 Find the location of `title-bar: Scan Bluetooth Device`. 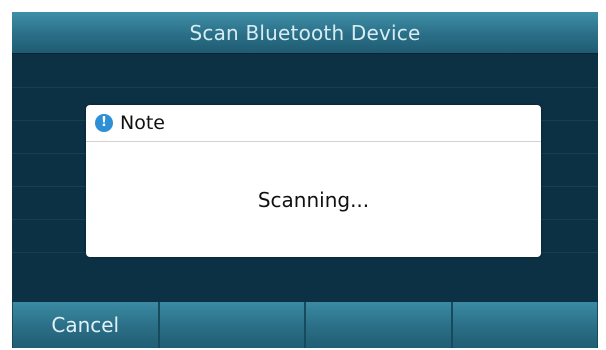

title-bar: Scan Bluetooth Device is located at coordinates (305, 33).